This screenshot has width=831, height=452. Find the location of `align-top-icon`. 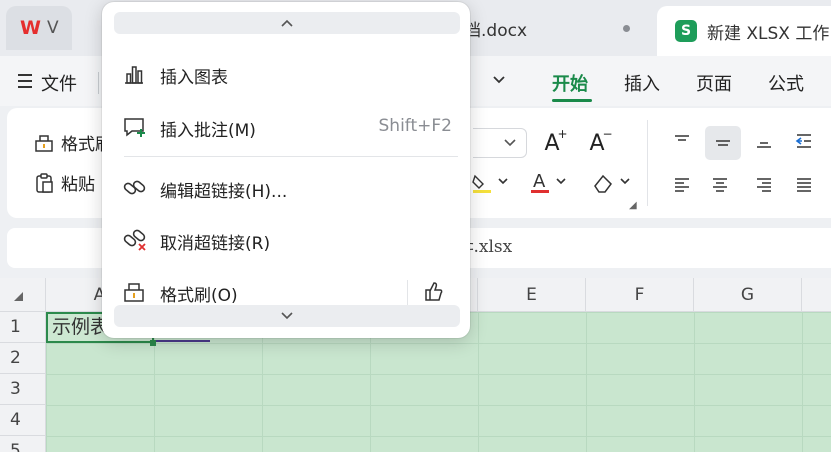

align-top-icon is located at coordinates (682, 138).